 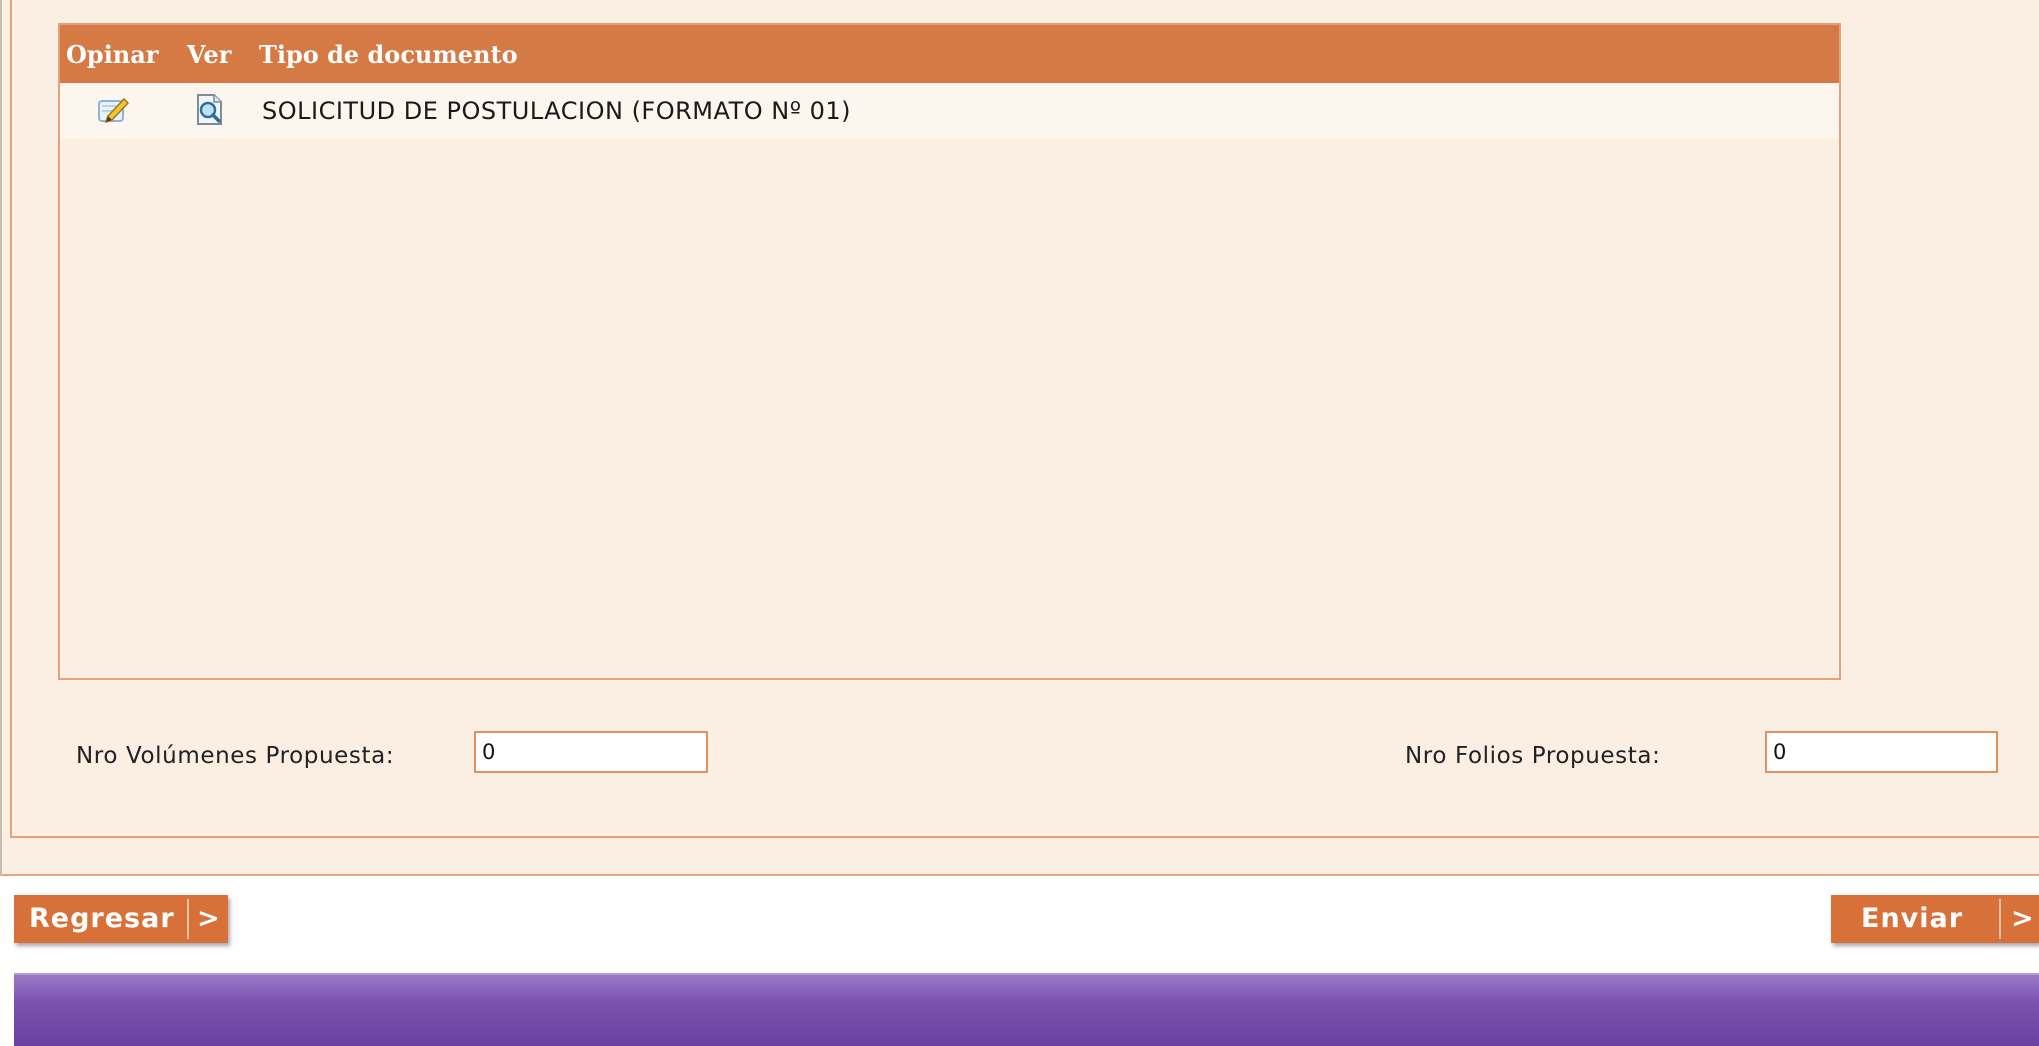 I want to click on enviar-label: Enviar, so click(x=1912, y=918).